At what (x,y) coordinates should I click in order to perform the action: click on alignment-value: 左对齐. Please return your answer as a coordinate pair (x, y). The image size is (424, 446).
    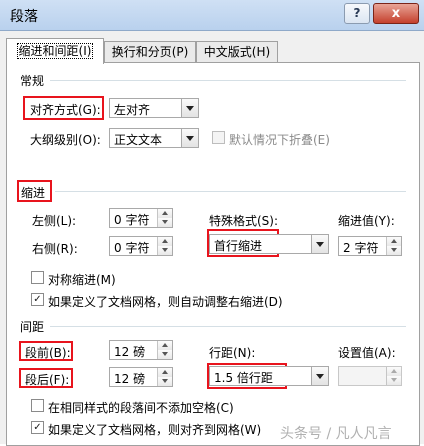
    Looking at the image, I should click on (132, 110).